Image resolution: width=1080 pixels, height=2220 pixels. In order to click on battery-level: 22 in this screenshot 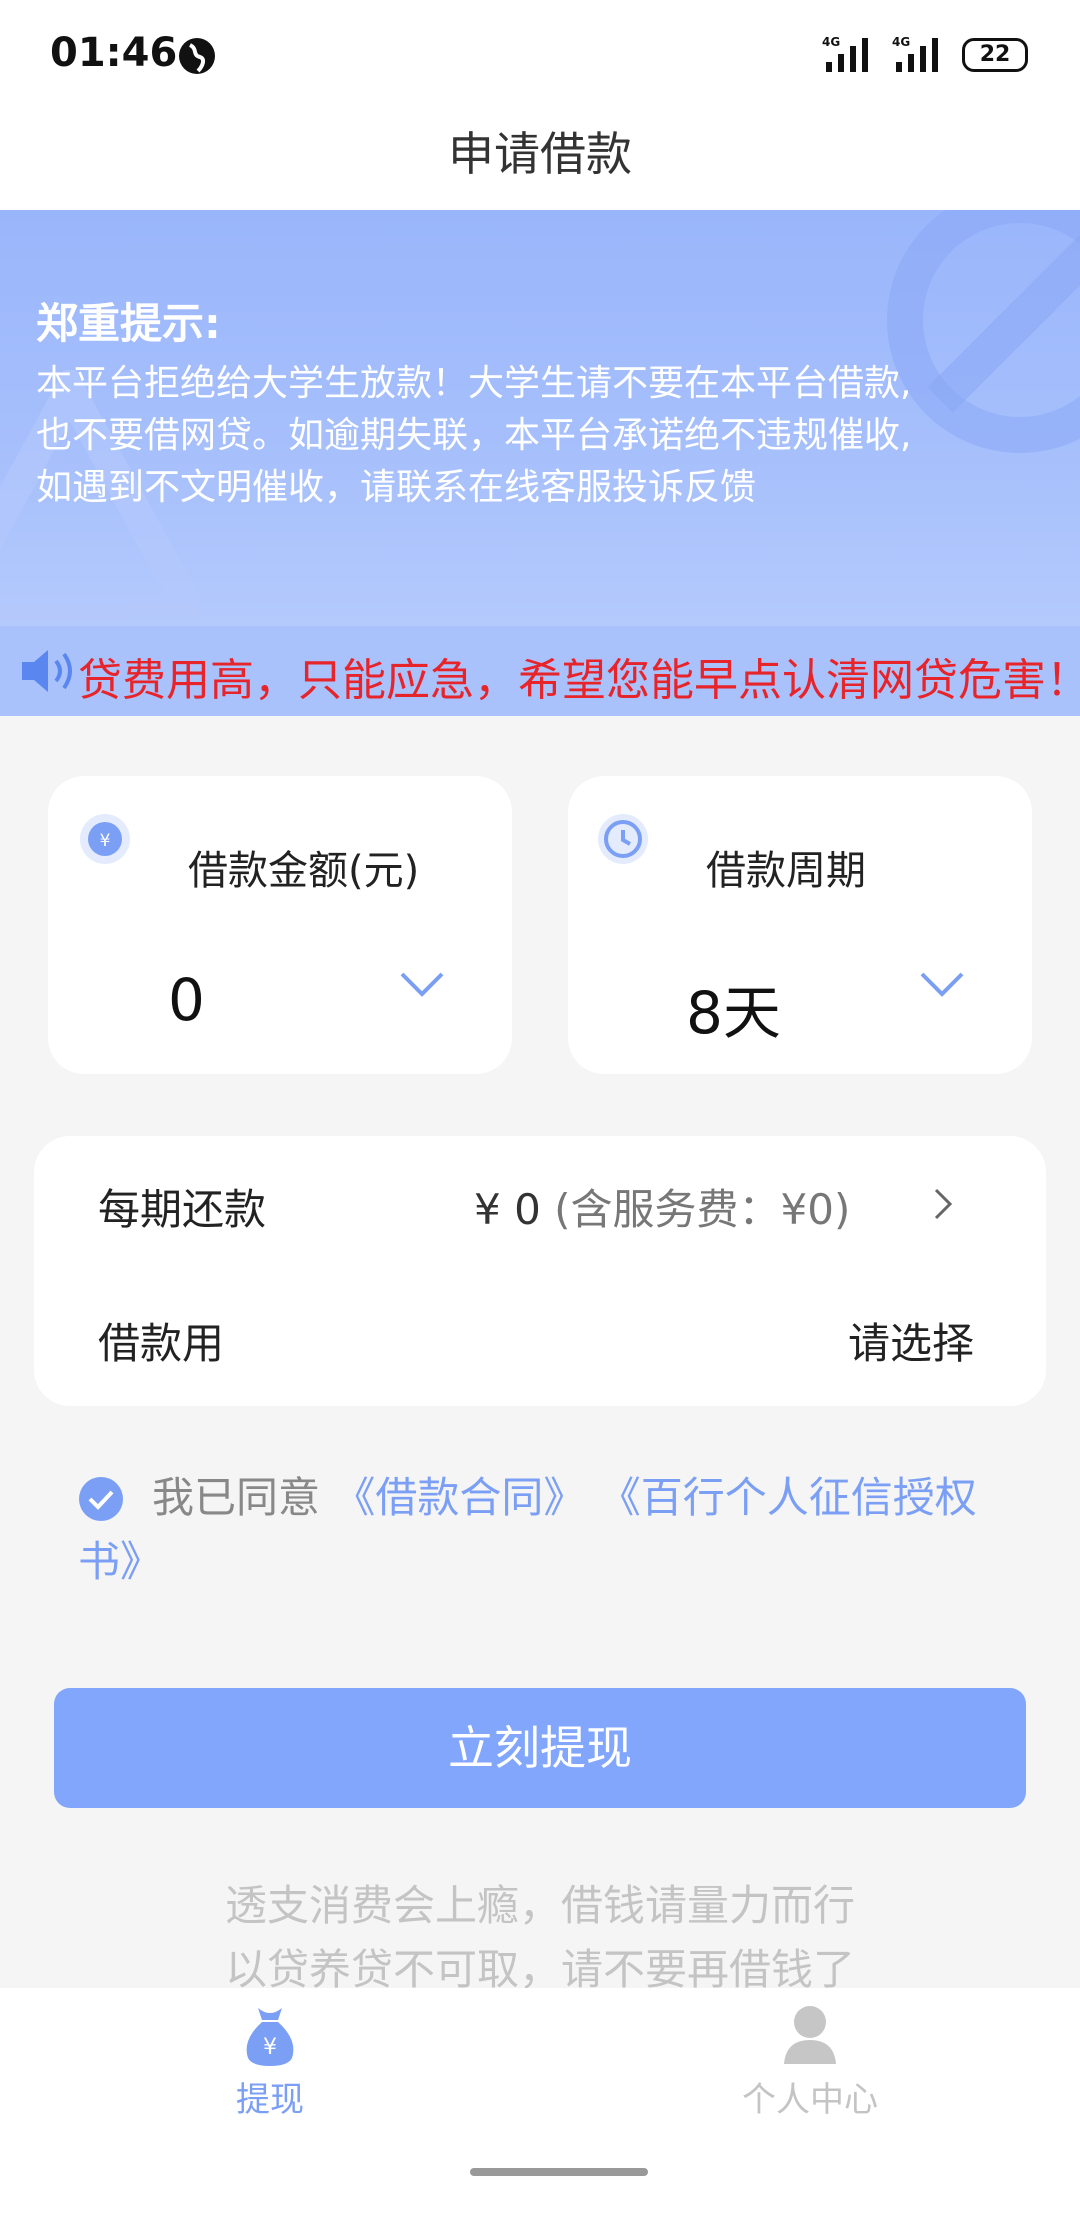, I will do `click(995, 54)`.